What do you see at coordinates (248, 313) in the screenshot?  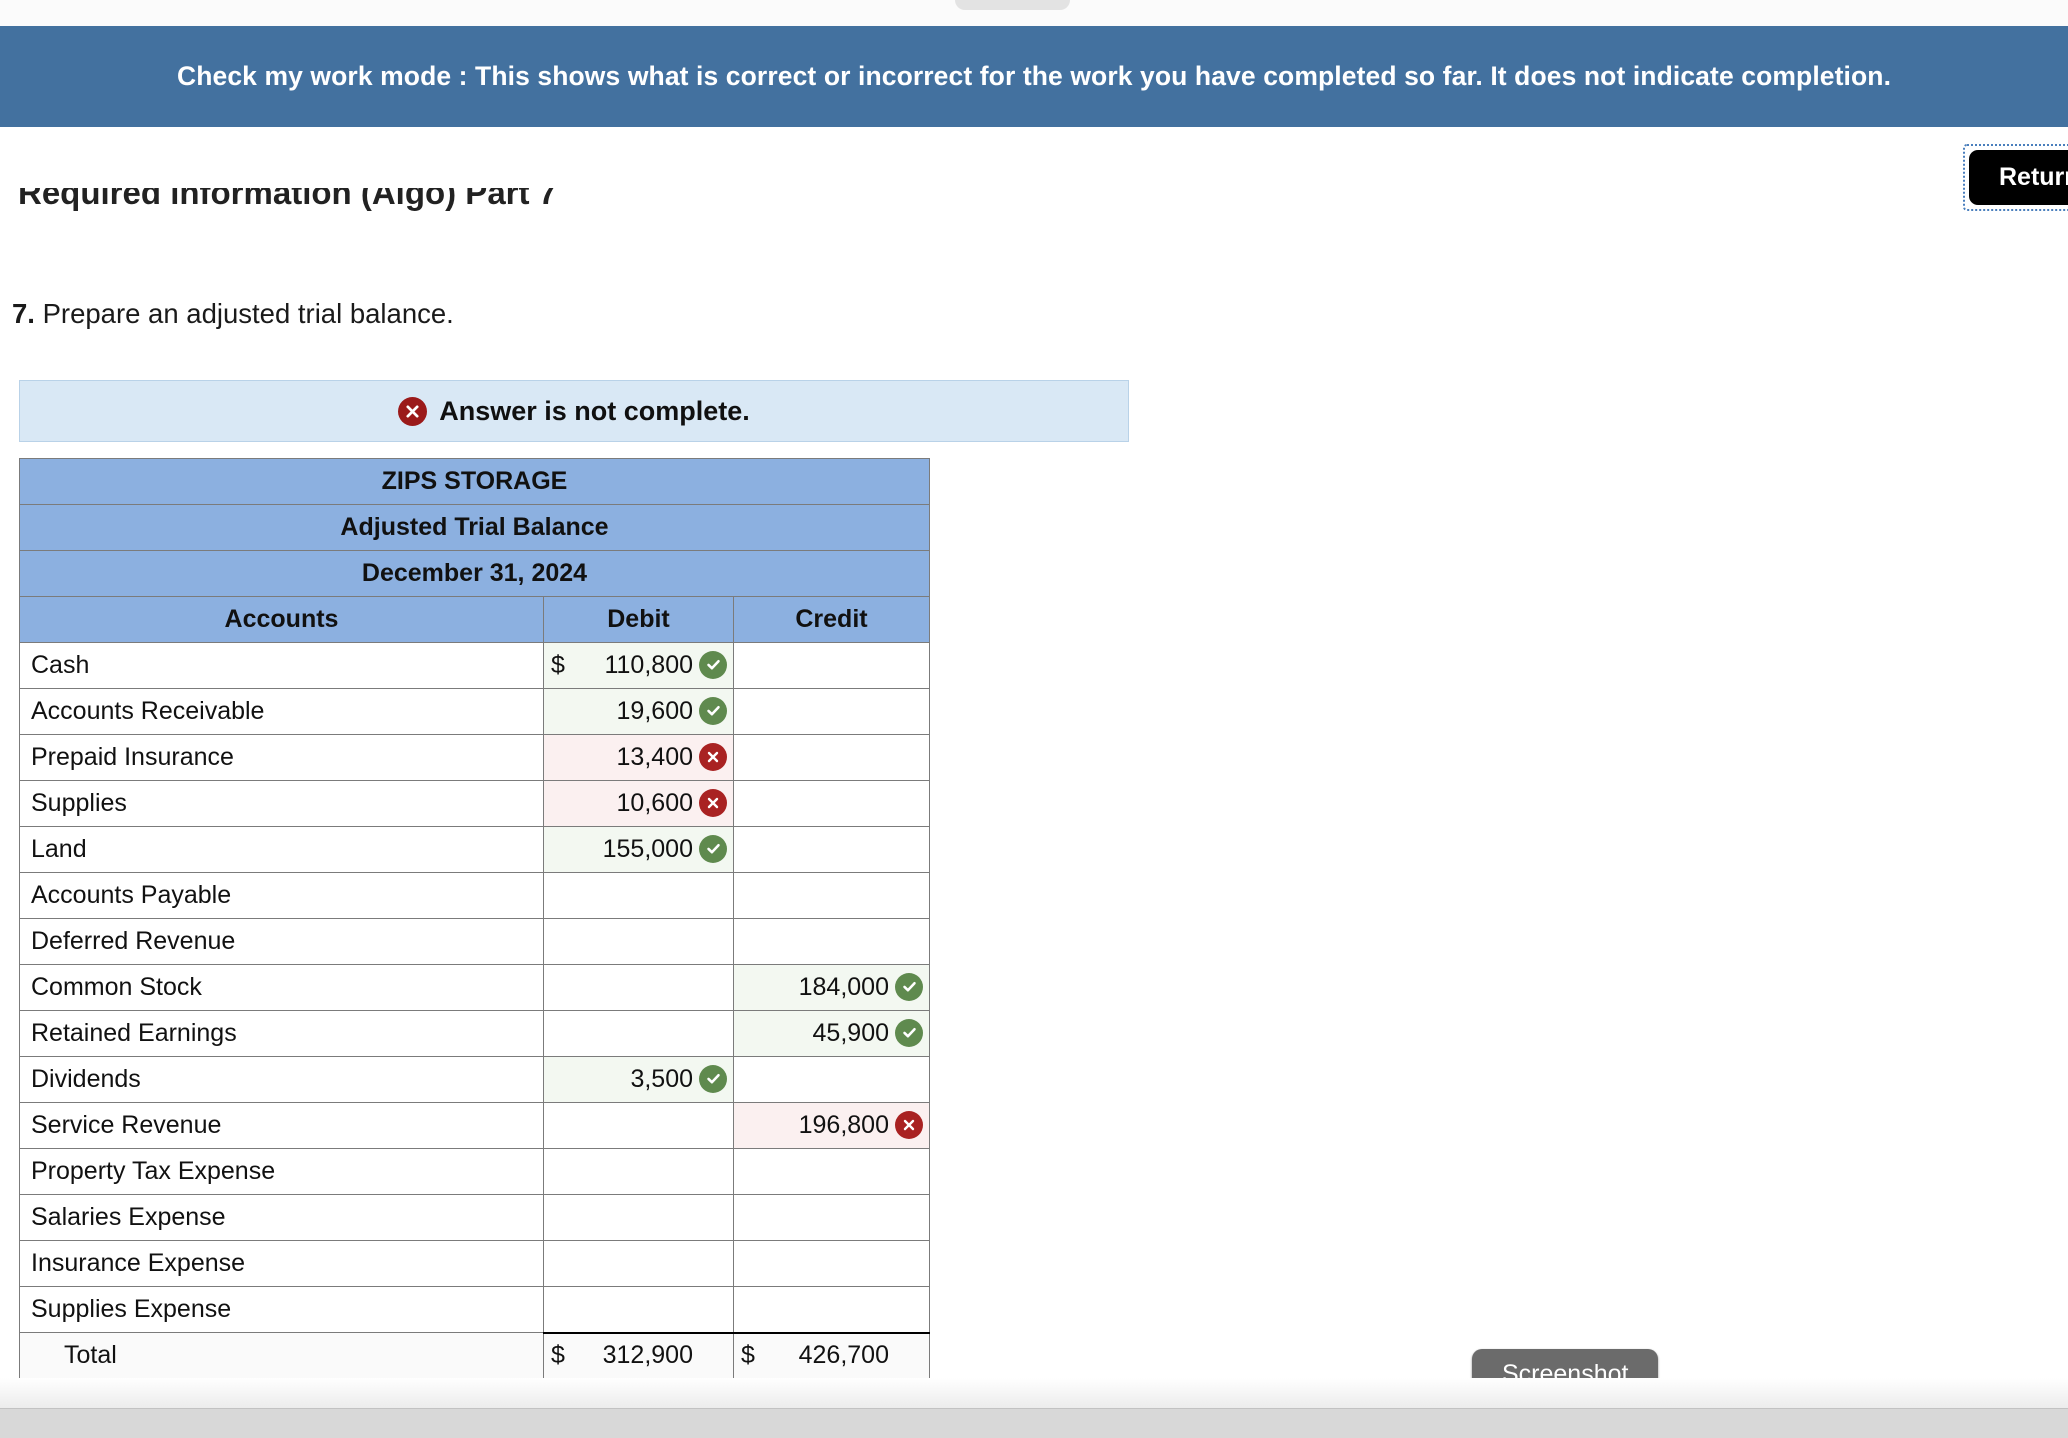 I see `question-text: Prepare an adjusted trial balance.` at bounding box center [248, 313].